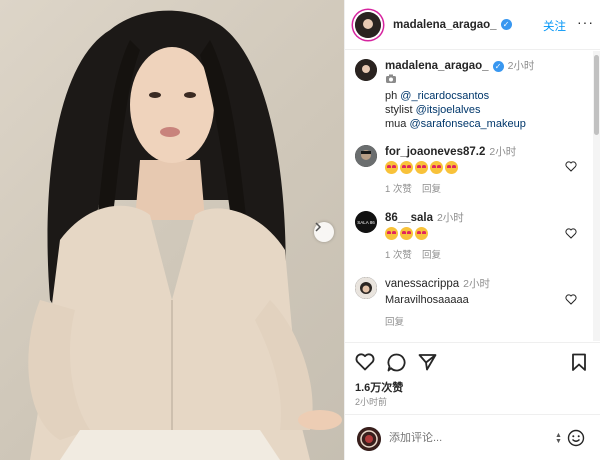 This screenshot has height=460, width=600. Describe the element at coordinates (464, 438) in the screenshot. I see `comment-input` at that location.